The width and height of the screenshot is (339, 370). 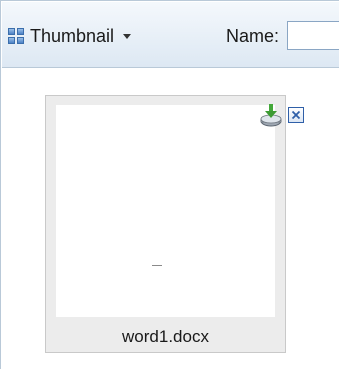 I want to click on view-mode-label: Thumbnail, so click(x=72, y=35).